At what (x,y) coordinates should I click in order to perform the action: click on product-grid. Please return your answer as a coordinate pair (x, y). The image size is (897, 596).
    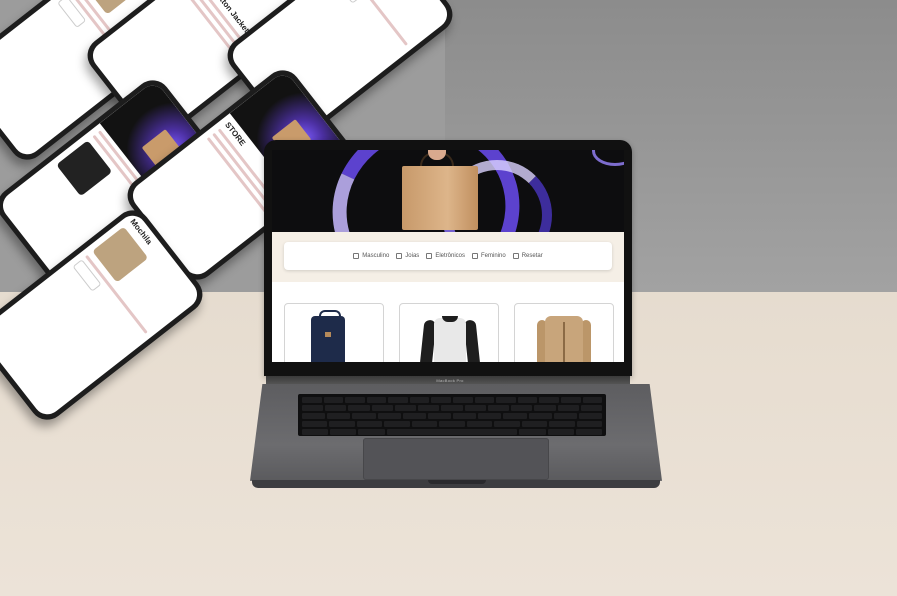
    Looking at the image, I should click on (448, 322).